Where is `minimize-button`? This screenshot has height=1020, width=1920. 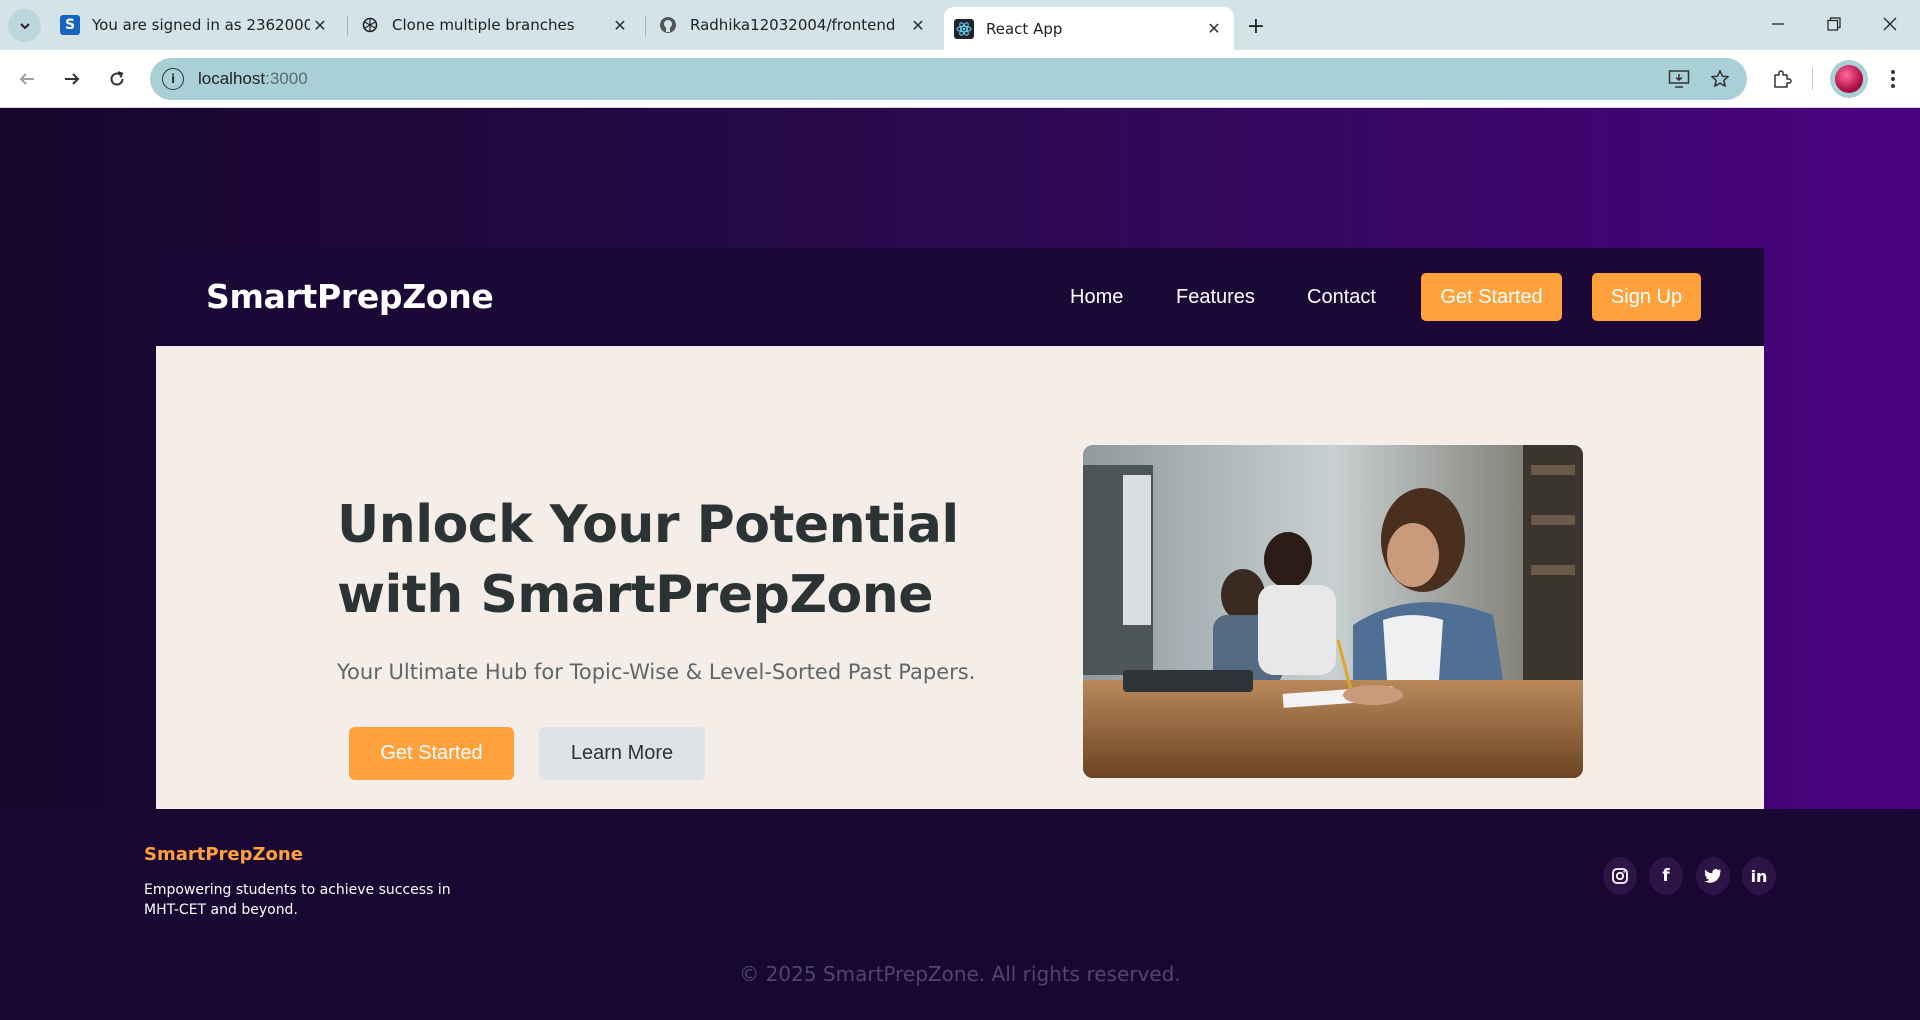
minimize-button is located at coordinates (1778, 24).